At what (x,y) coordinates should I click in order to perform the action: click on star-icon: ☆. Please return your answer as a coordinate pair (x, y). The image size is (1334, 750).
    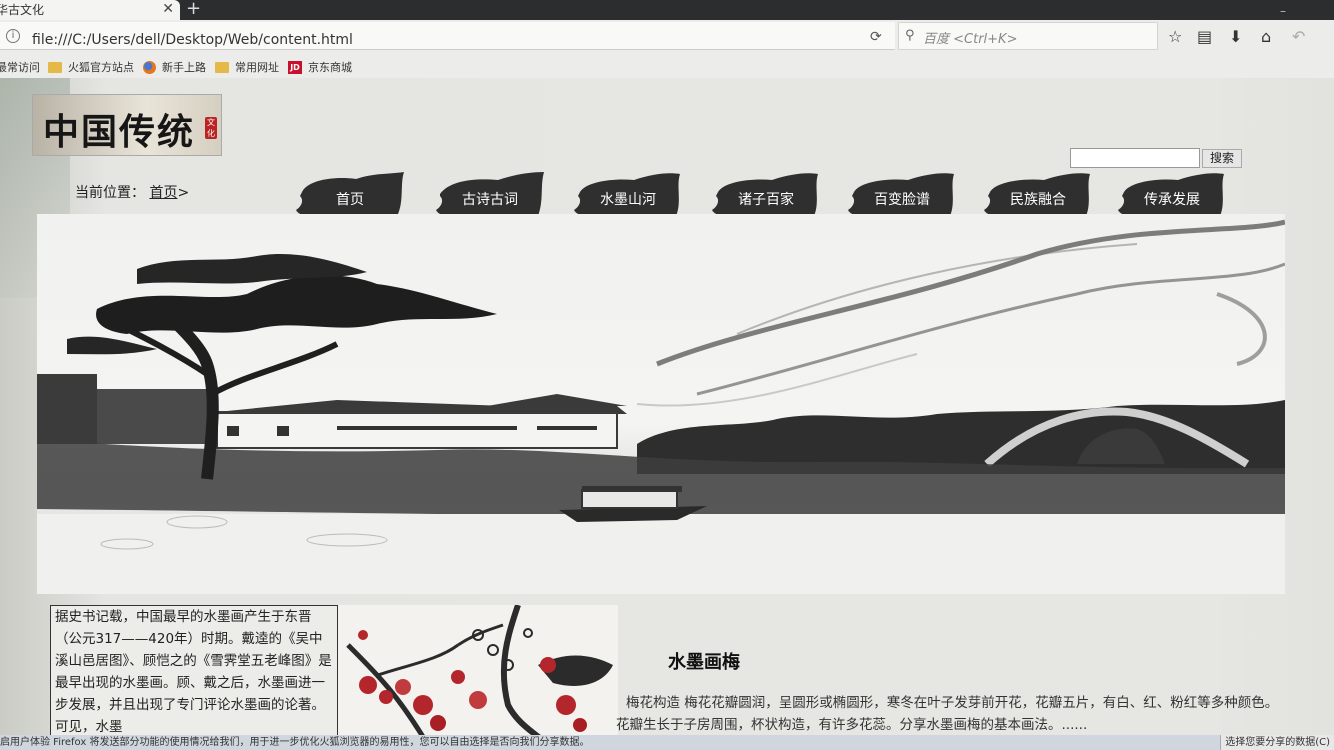
    Looking at the image, I should click on (1175, 36).